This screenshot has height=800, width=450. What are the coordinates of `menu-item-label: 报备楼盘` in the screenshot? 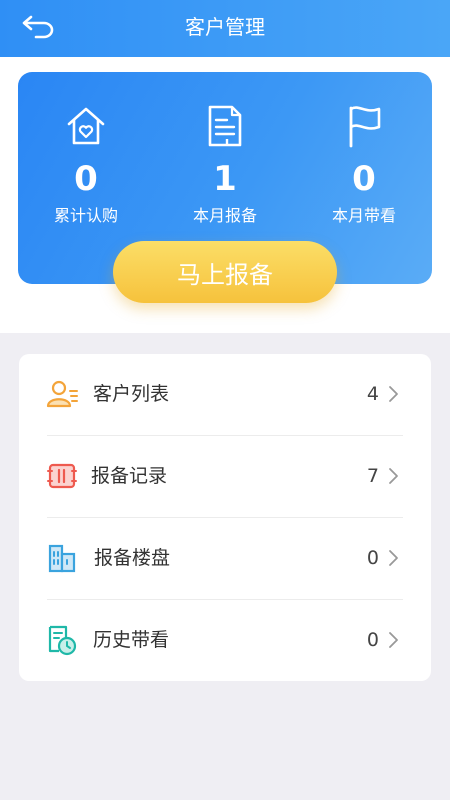 It's located at (132, 558).